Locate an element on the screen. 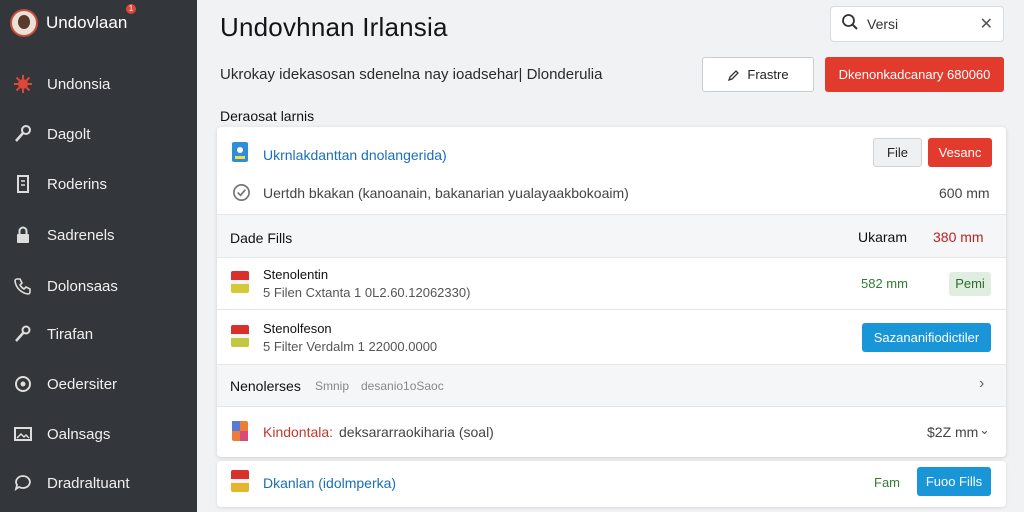 This screenshot has width=1024, height=512. virus-icon is located at coordinates (23, 84).